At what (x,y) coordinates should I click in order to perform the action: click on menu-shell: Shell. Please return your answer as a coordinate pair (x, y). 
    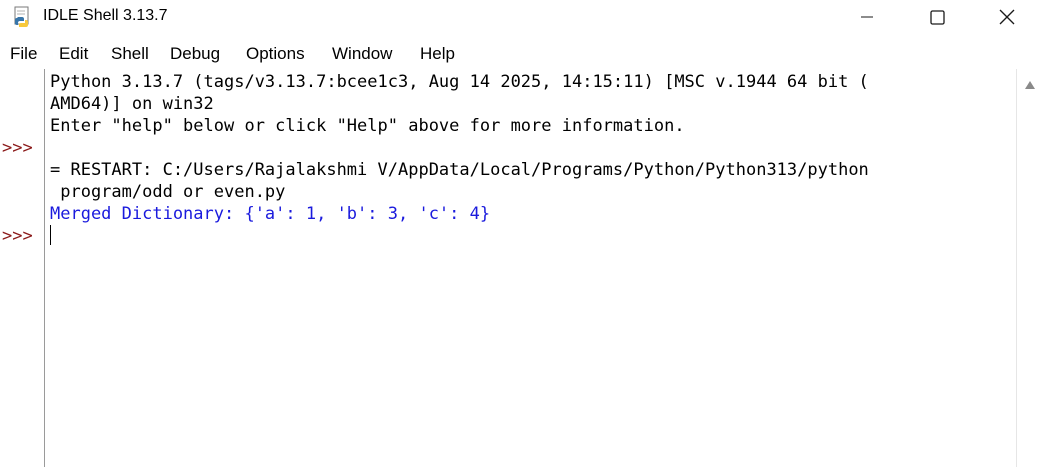
    Looking at the image, I should click on (130, 54).